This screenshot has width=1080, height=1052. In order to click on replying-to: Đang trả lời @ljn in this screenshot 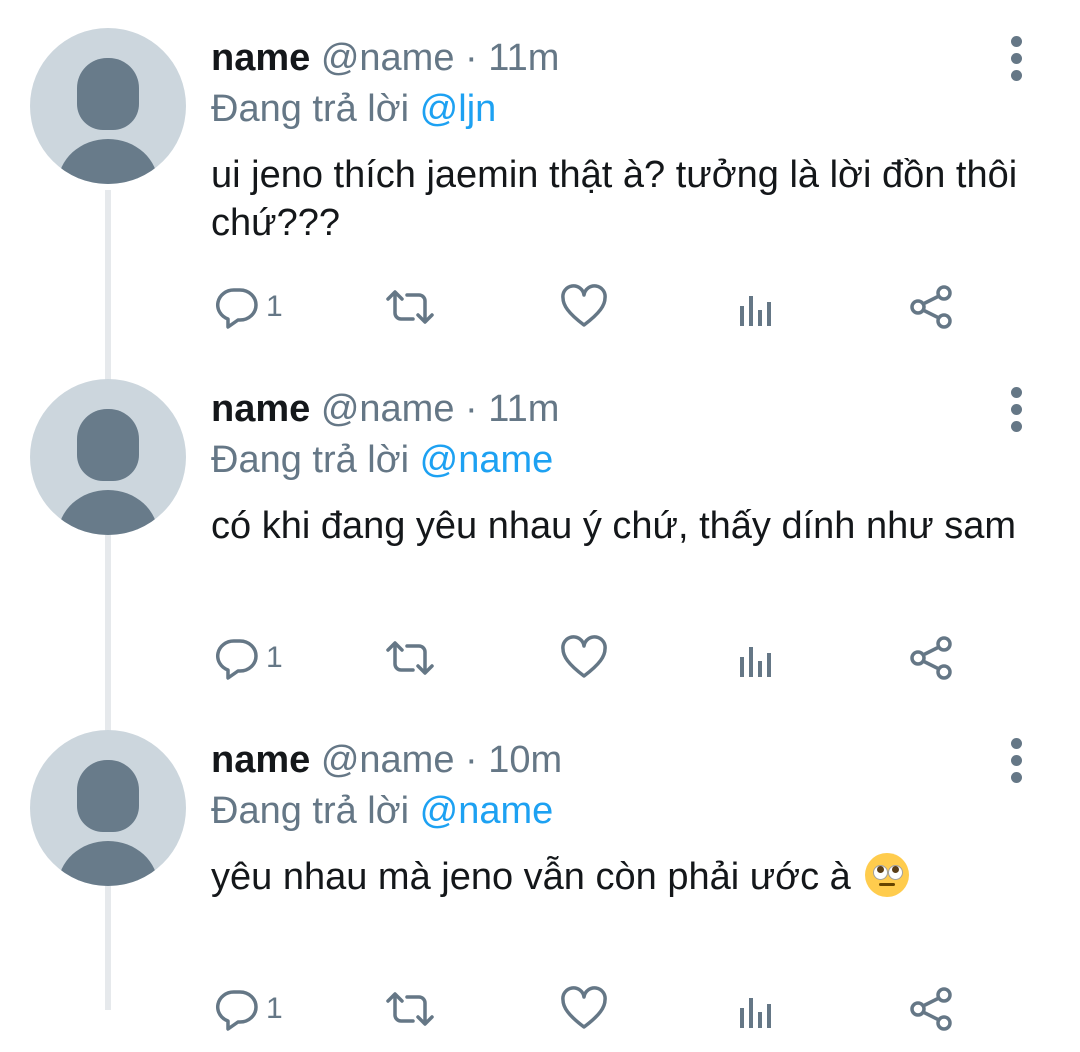, I will do `click(353, 109)`.